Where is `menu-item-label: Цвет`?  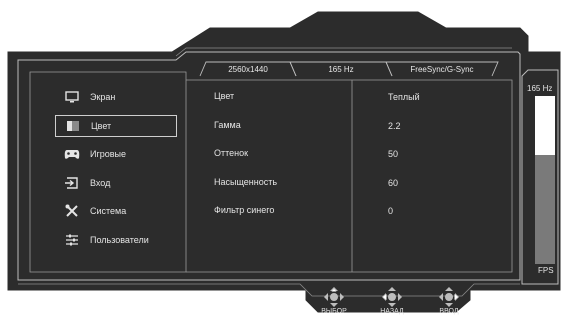
menu-item-label: Цвет is located at coordinates (101, 126).